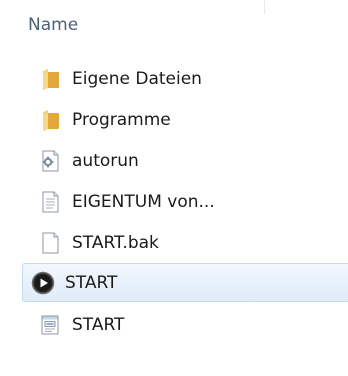 The image size is (348, 376). I want to click on list-item-eigene-dateien: Eigene Dateien, so click(189, 78).